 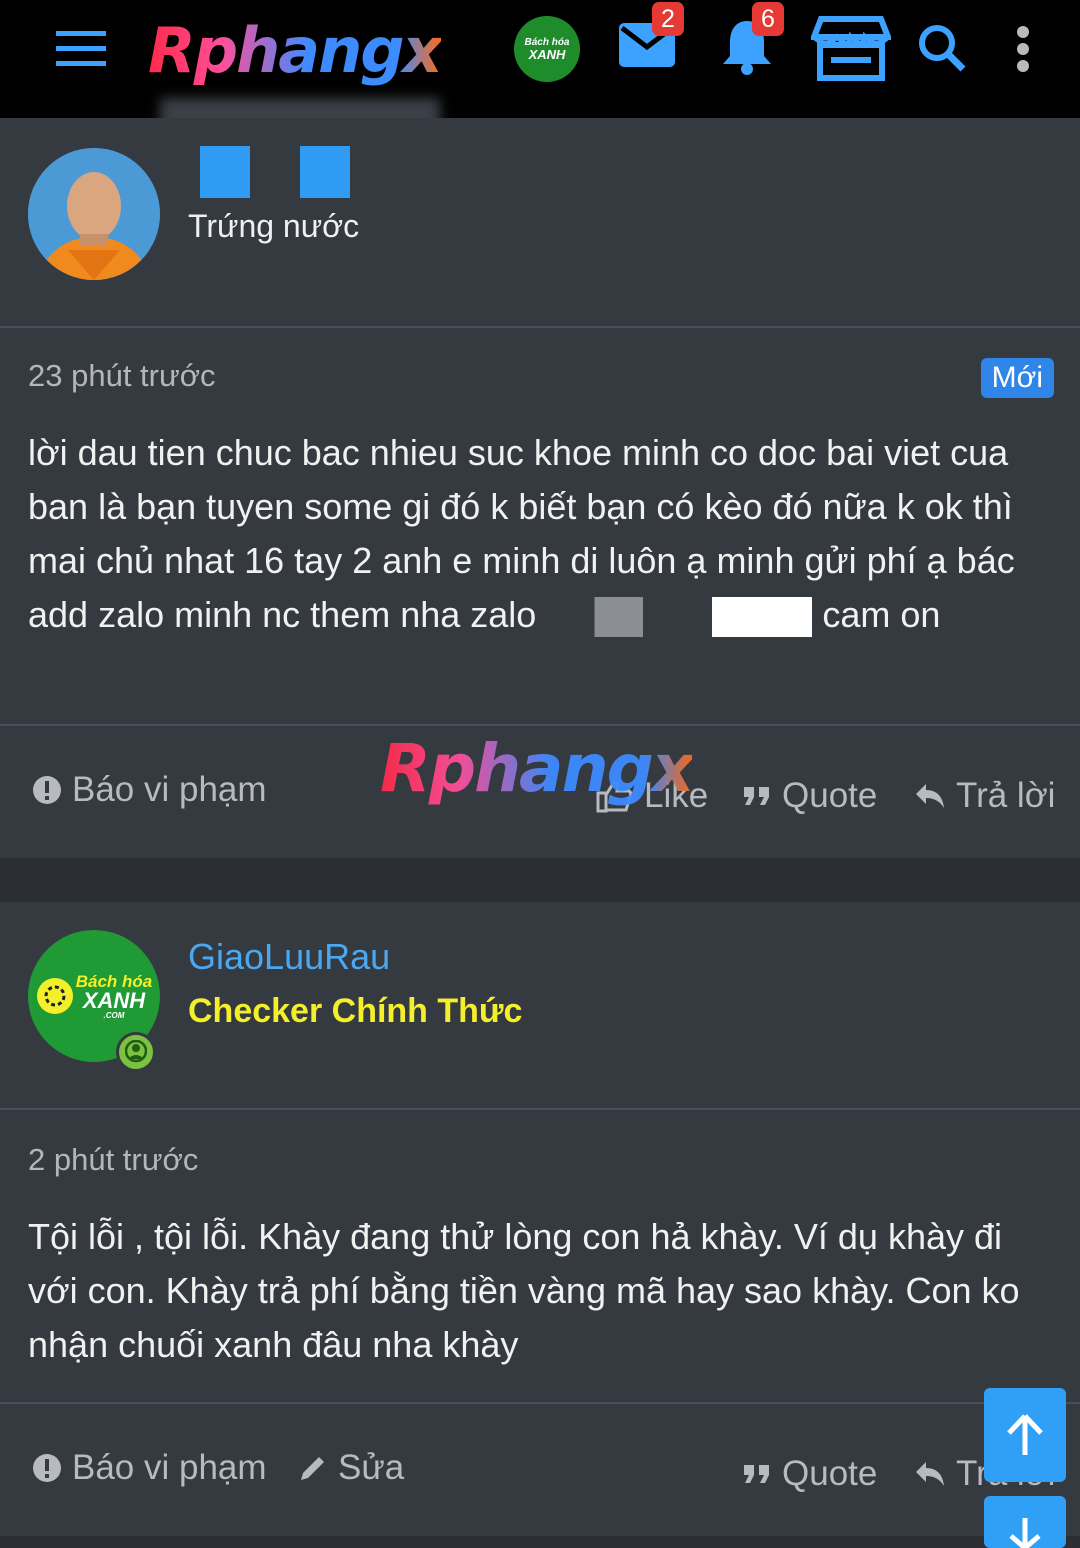 What do you see at coordinates (668, 19) in the screenshot?
I see `messages-count-badge: 2` at bounding box center [668, 19].